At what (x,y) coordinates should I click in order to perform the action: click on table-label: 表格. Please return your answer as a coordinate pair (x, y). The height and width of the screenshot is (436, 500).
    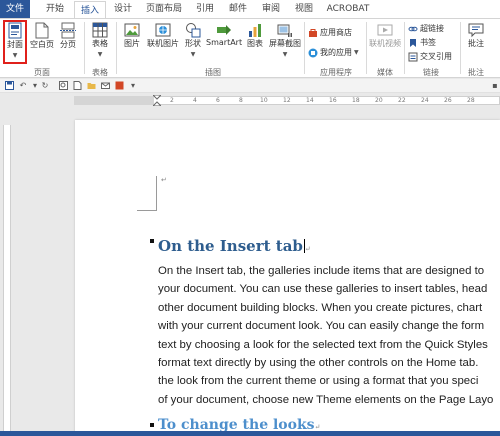
    Looking at the image, I should click on (100, 43).